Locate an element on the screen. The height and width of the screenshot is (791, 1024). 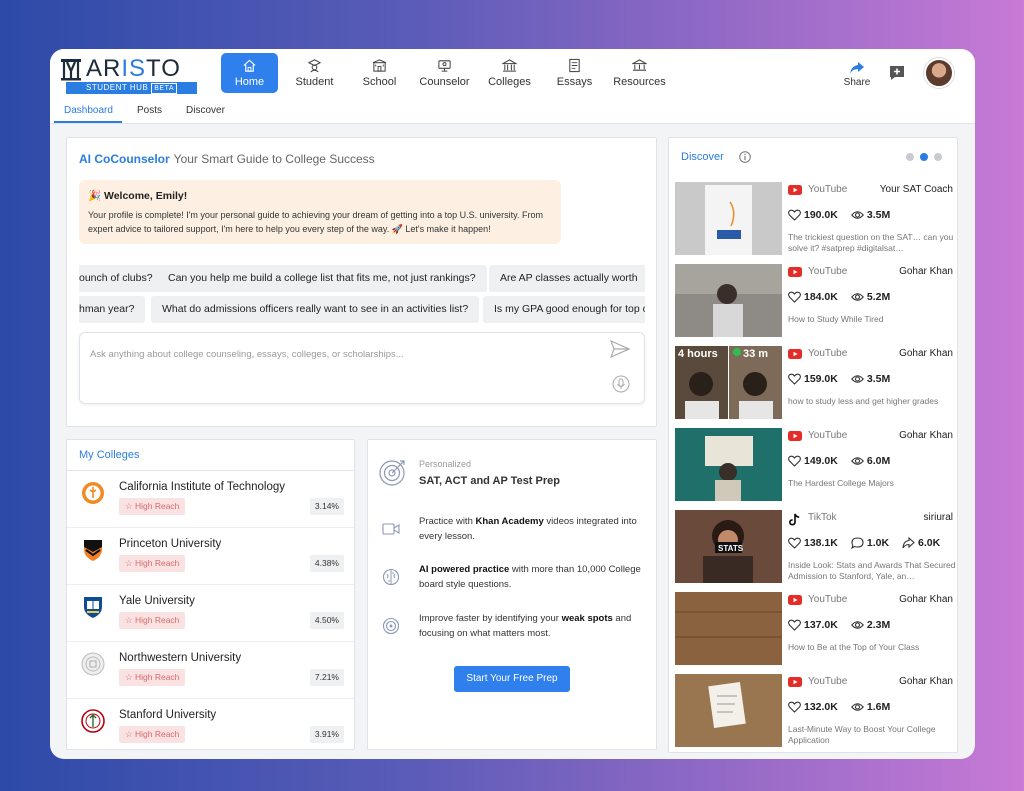
video-source: TikTok is located at coordinates (822, 517).